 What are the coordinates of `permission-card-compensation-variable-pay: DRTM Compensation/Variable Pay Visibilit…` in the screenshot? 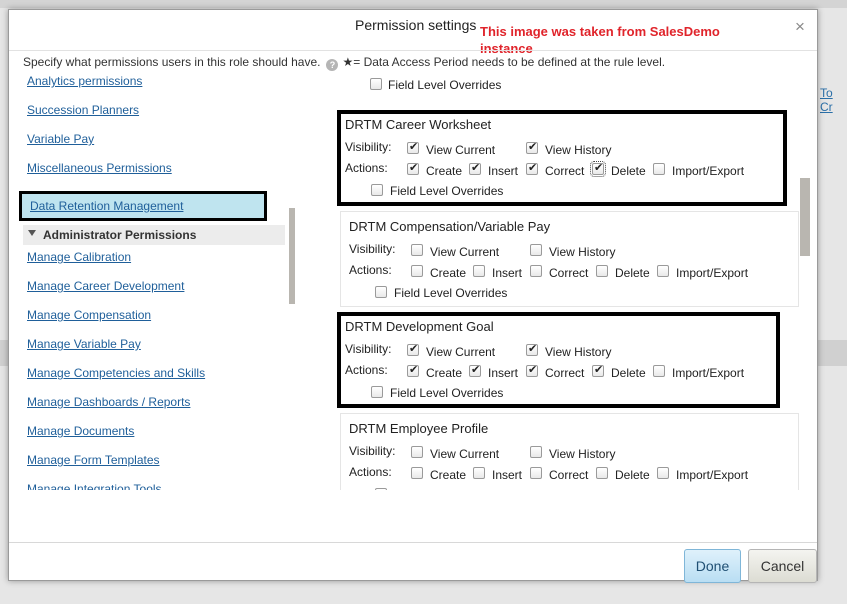 It's located at (569, 259).